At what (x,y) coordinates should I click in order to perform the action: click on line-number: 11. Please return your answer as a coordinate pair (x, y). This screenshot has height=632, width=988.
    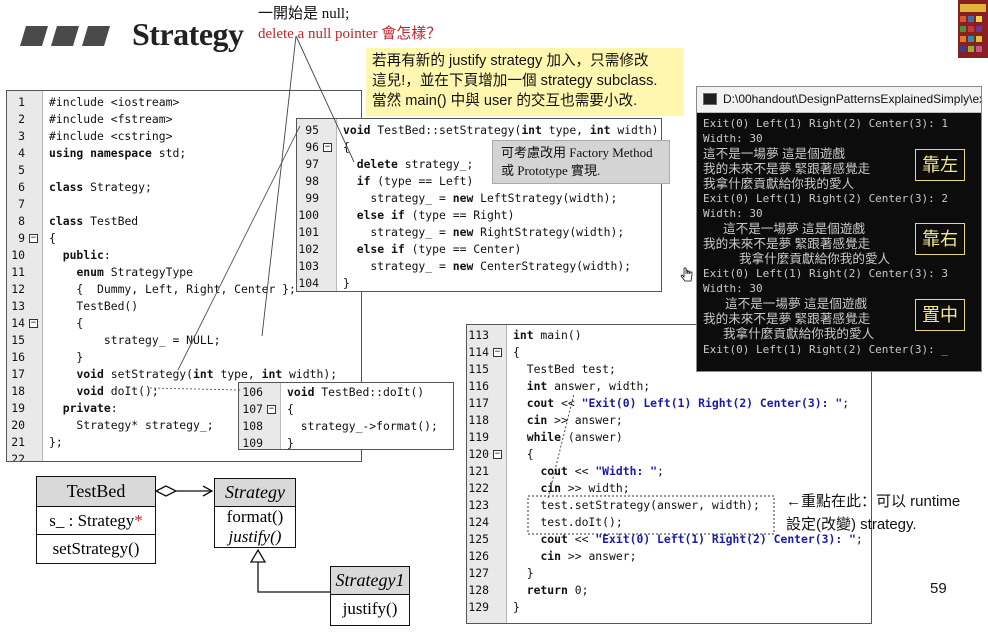
    Looking at the image, I should click on (18, 272).